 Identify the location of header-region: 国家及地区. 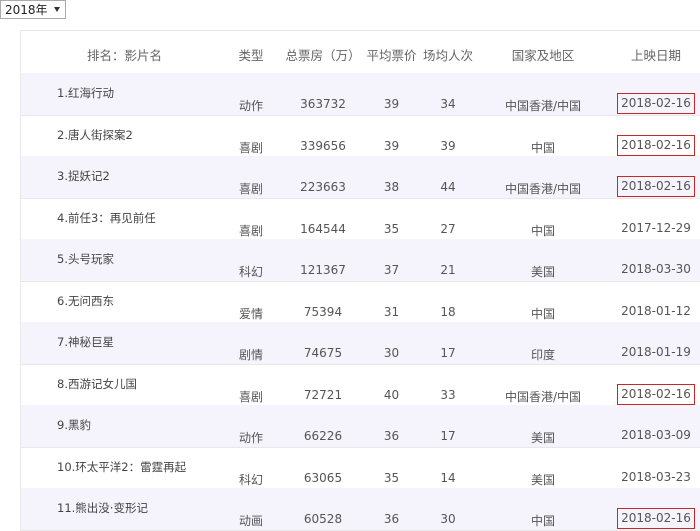
(543, 55).